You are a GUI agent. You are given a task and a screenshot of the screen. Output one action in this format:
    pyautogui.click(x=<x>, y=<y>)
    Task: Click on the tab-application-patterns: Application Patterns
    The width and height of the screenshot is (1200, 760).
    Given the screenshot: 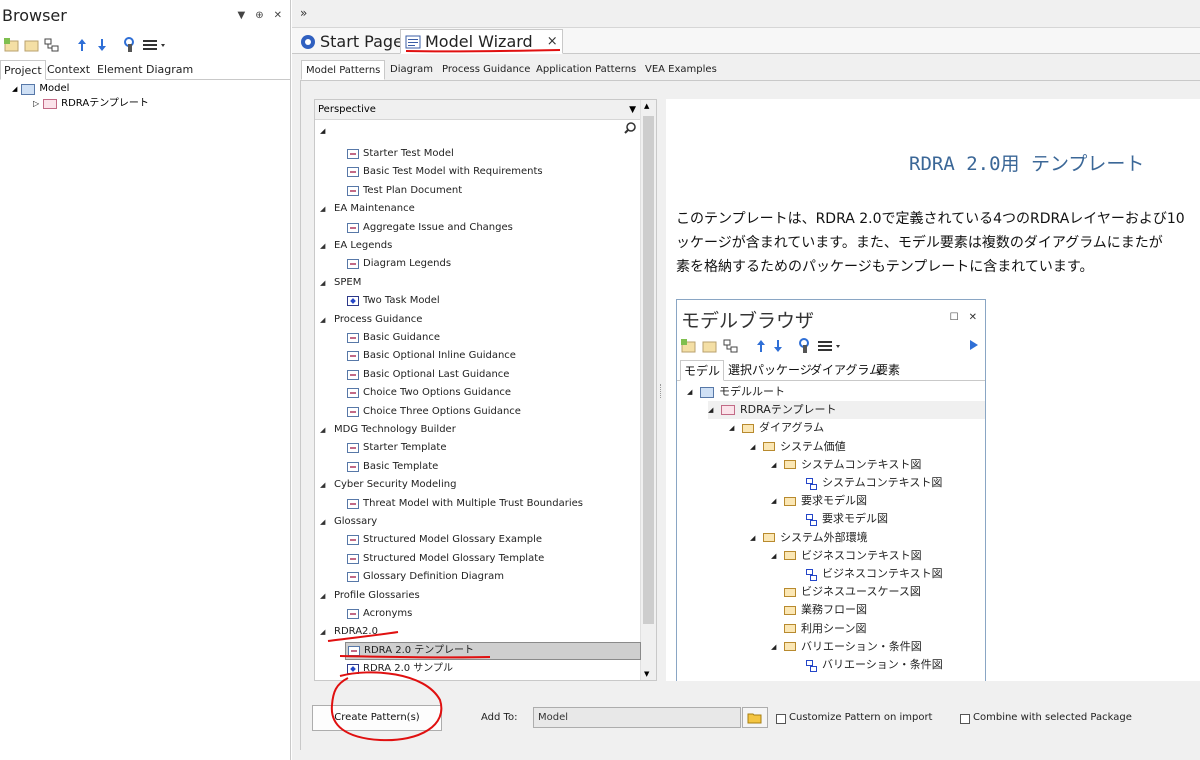 What is the action you would take?
    pyautogui.click(x=586, y=70)
    